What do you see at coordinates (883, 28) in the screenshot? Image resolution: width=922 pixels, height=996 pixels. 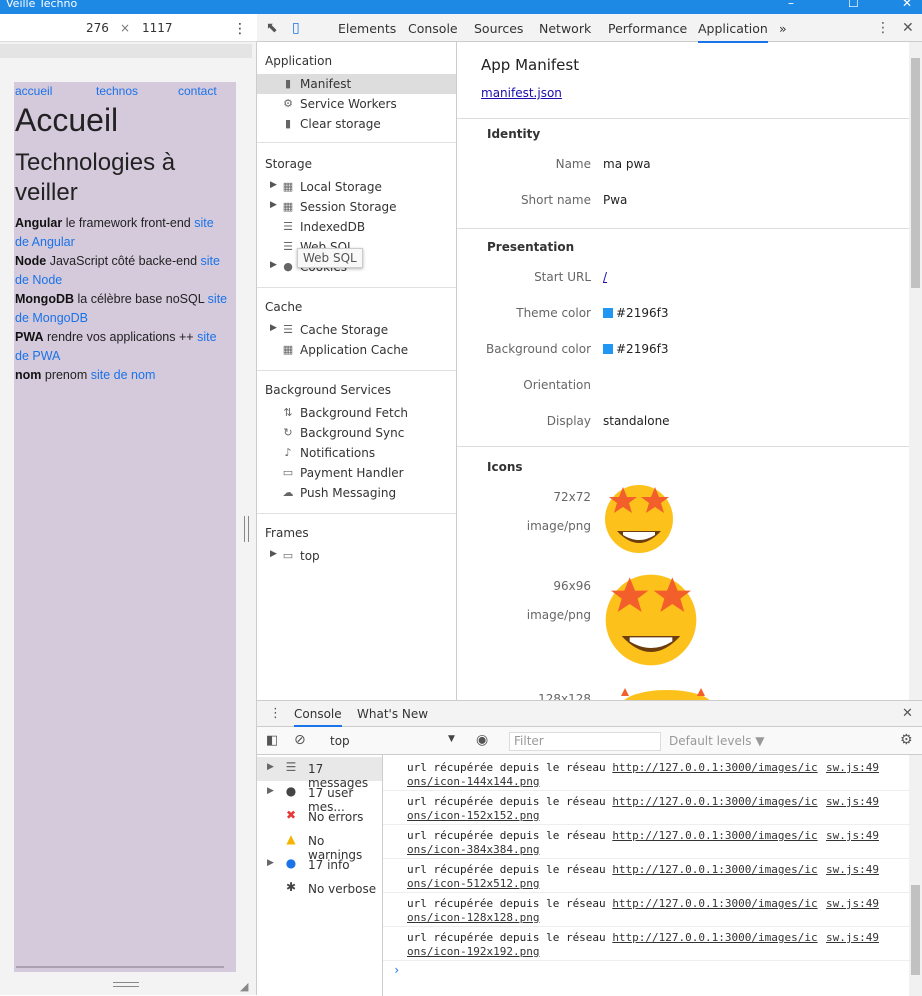 I see `settings-menu-icon: ⋮` at bounding box center [883, 28].